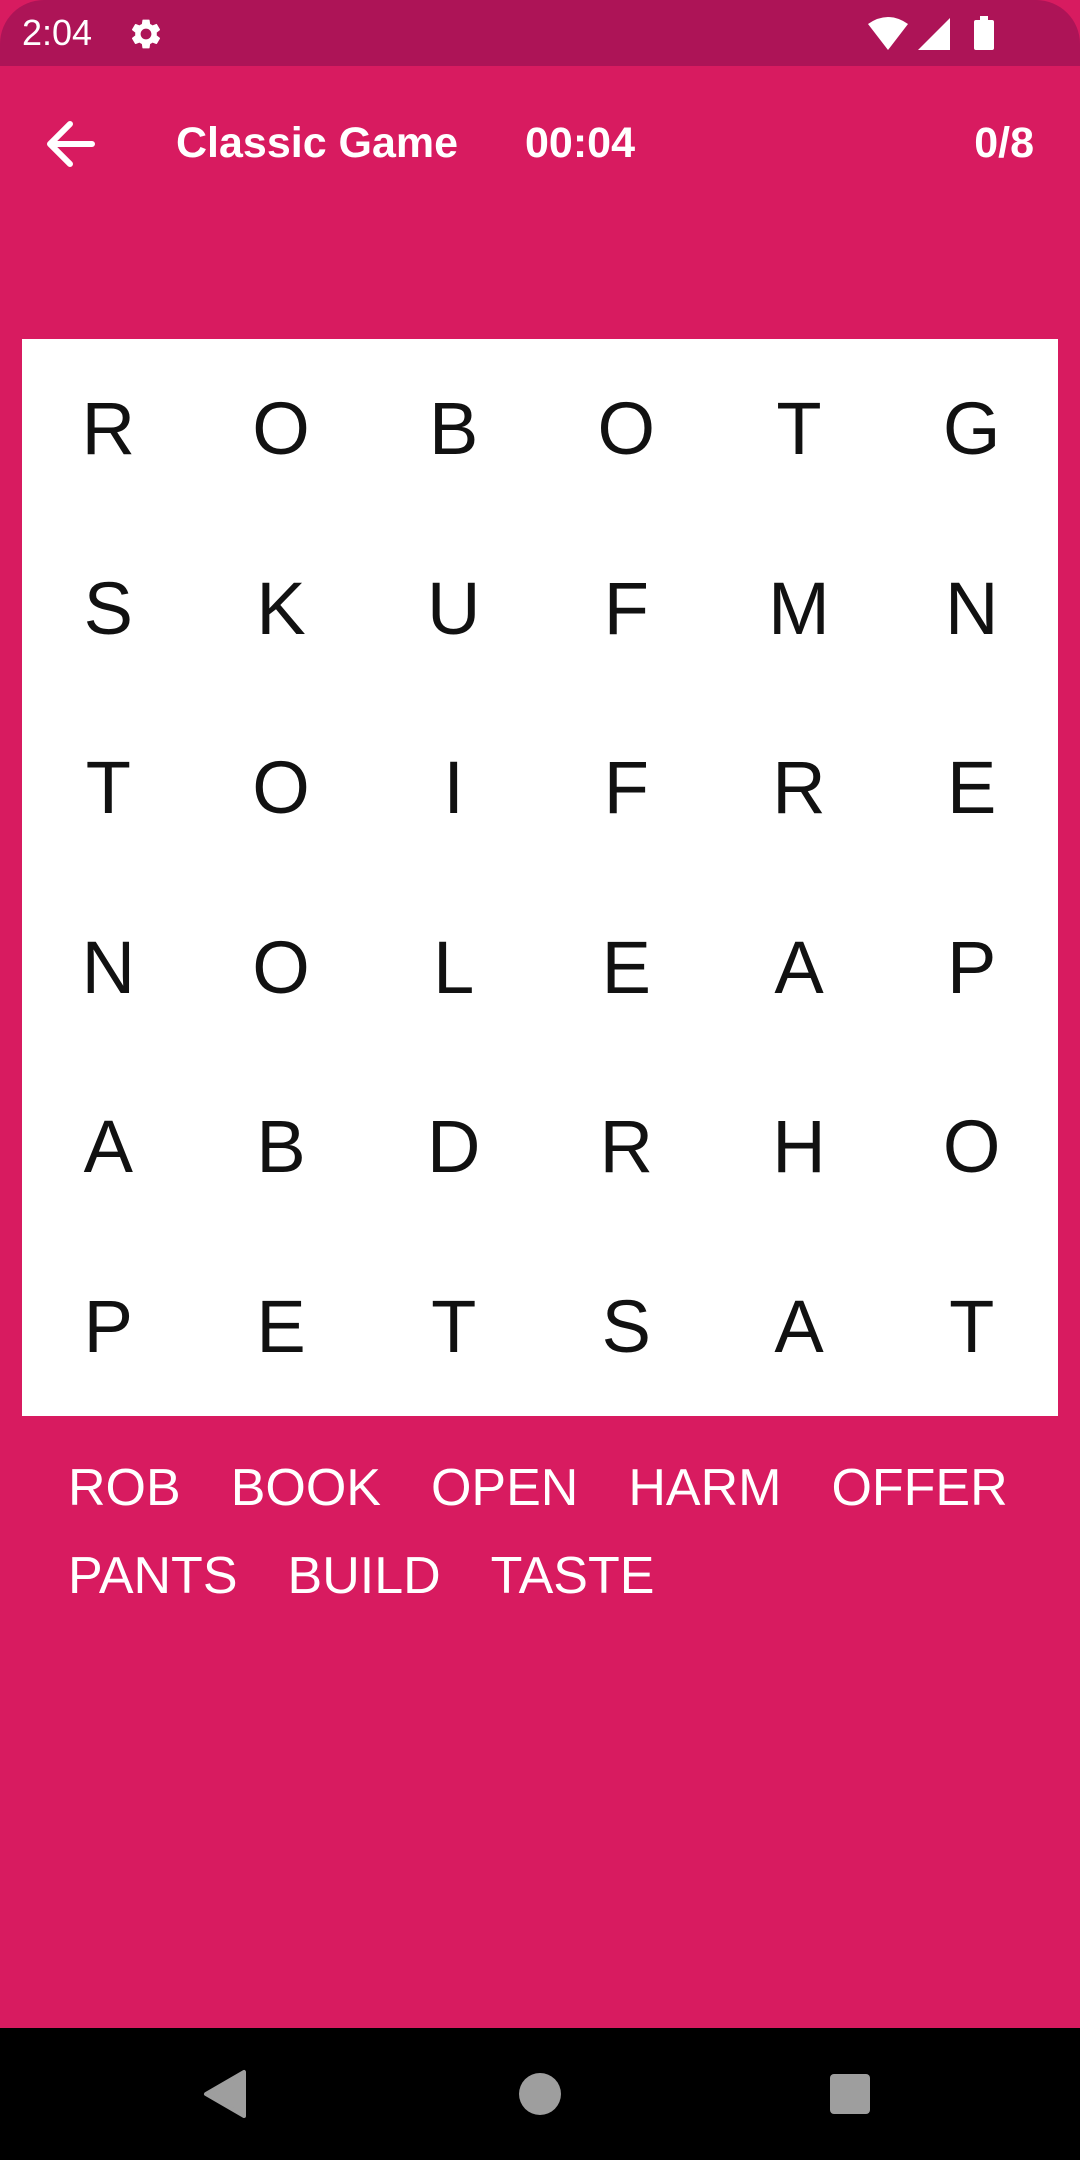  Describe the element at coordinates (317, 143) in the screenshot. I see `game-title: Classic Game` at that location.